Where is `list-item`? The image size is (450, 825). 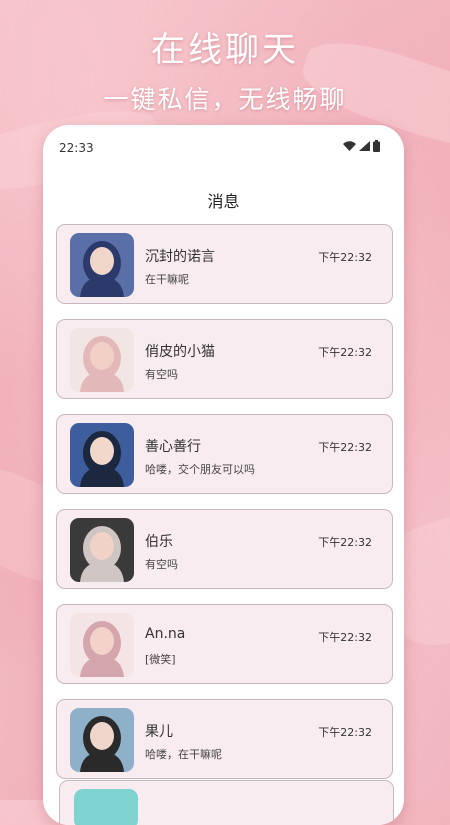
list-item is located at coordinates (226, 802).